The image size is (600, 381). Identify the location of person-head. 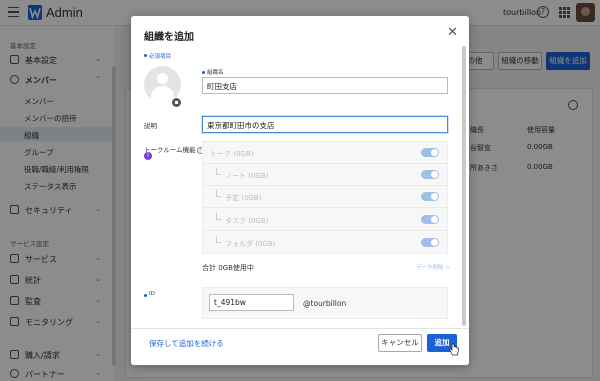
(162, 78).